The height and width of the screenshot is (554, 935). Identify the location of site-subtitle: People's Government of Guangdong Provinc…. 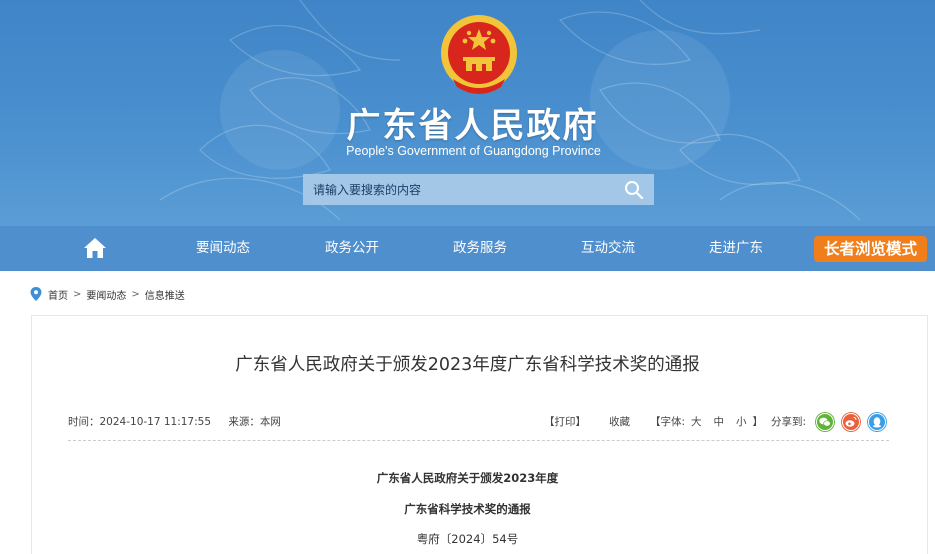
(473, 151).